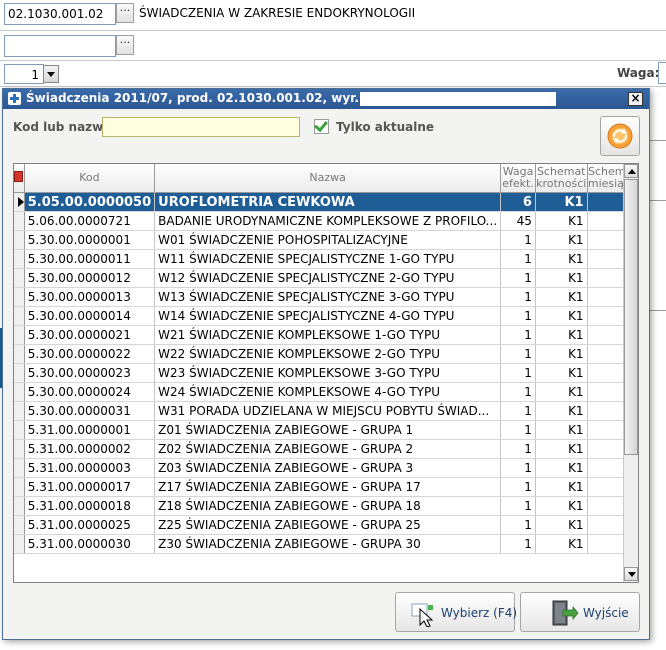 This screenshot has height=650, width=666. I want to click on cell-nazwa: W22 ŚWIADCZENIE KOMPLEKSOWE 2-GO TYPU, so click(328, 354).